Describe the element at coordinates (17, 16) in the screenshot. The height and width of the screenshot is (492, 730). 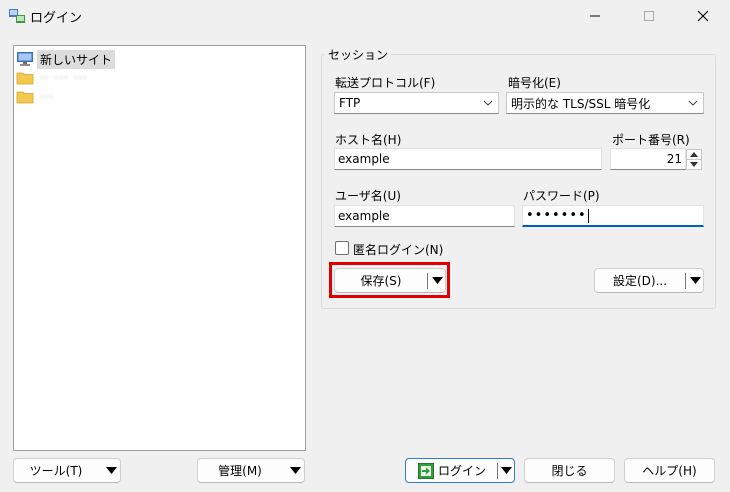
I see `winscp-app-icon` at that location.